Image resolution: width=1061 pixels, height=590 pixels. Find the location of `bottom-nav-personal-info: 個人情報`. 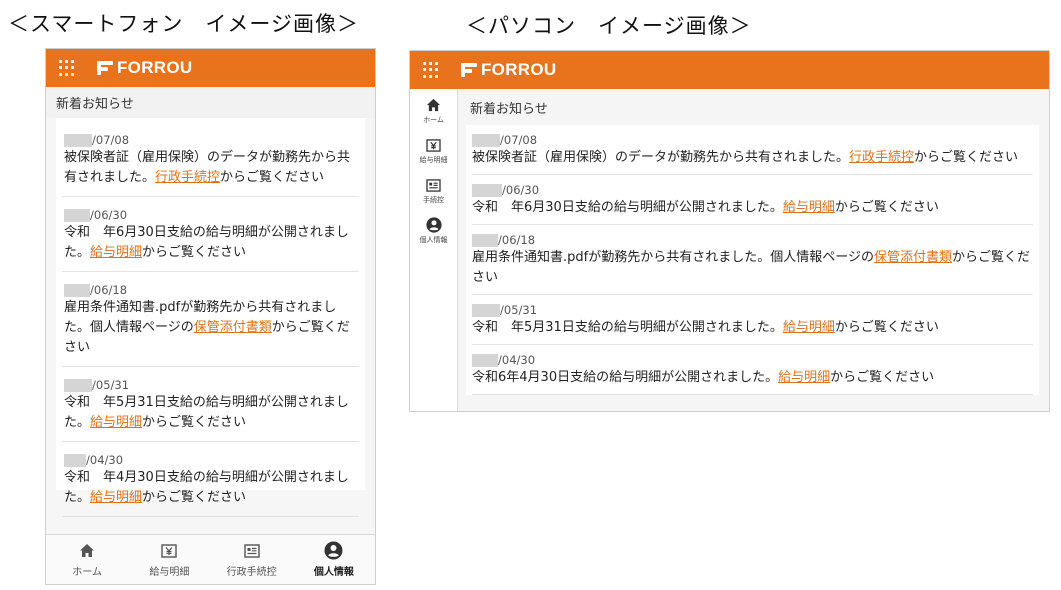

bottom-nav-personal-info: 個人情報 is located at coordinates (334, 559).